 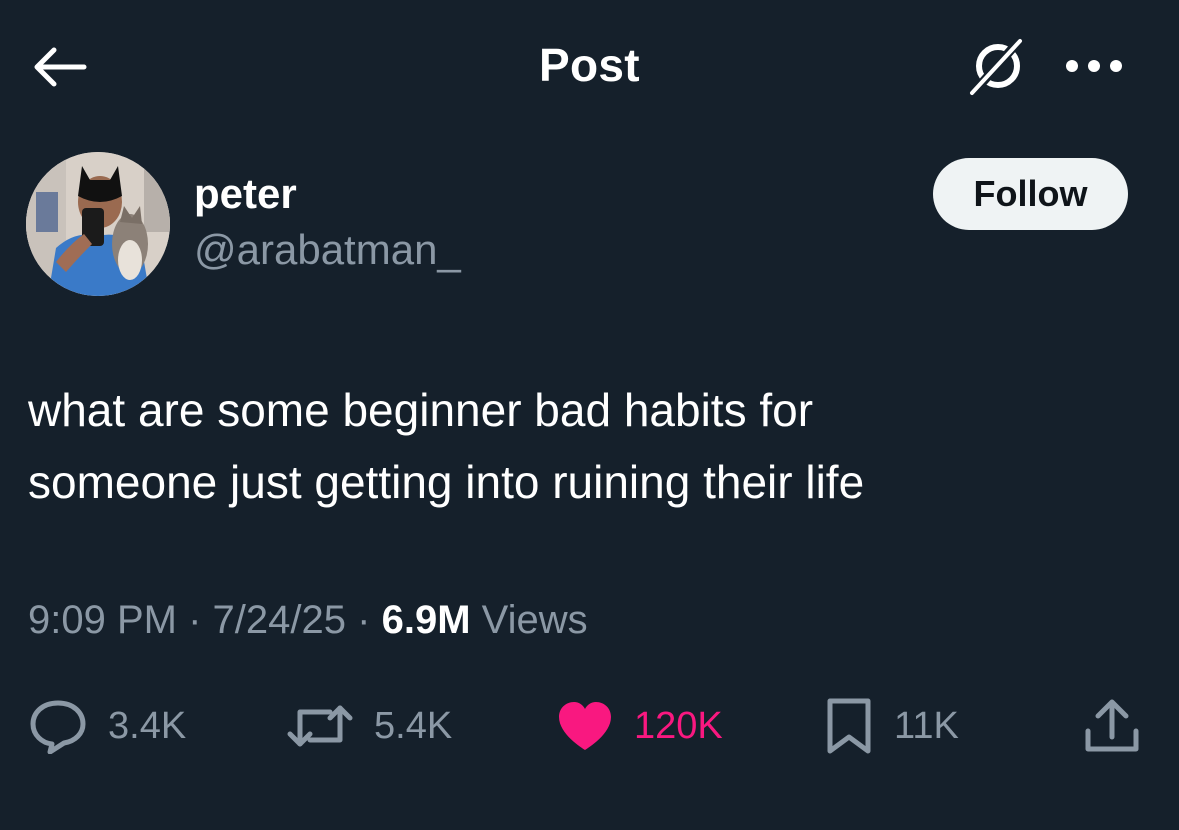 What do you see at coordinates (320, 726) in the screenshot?
I see `repost-icon` at bounding box center [320, 726].